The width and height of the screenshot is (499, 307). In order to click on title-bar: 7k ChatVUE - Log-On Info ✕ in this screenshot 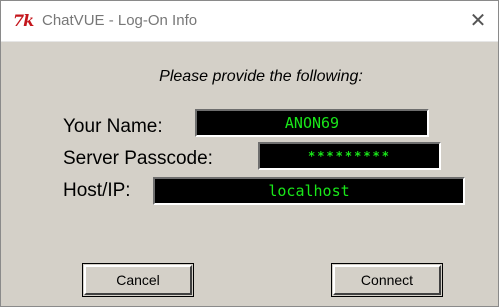, I will do `click(249, 21)`.